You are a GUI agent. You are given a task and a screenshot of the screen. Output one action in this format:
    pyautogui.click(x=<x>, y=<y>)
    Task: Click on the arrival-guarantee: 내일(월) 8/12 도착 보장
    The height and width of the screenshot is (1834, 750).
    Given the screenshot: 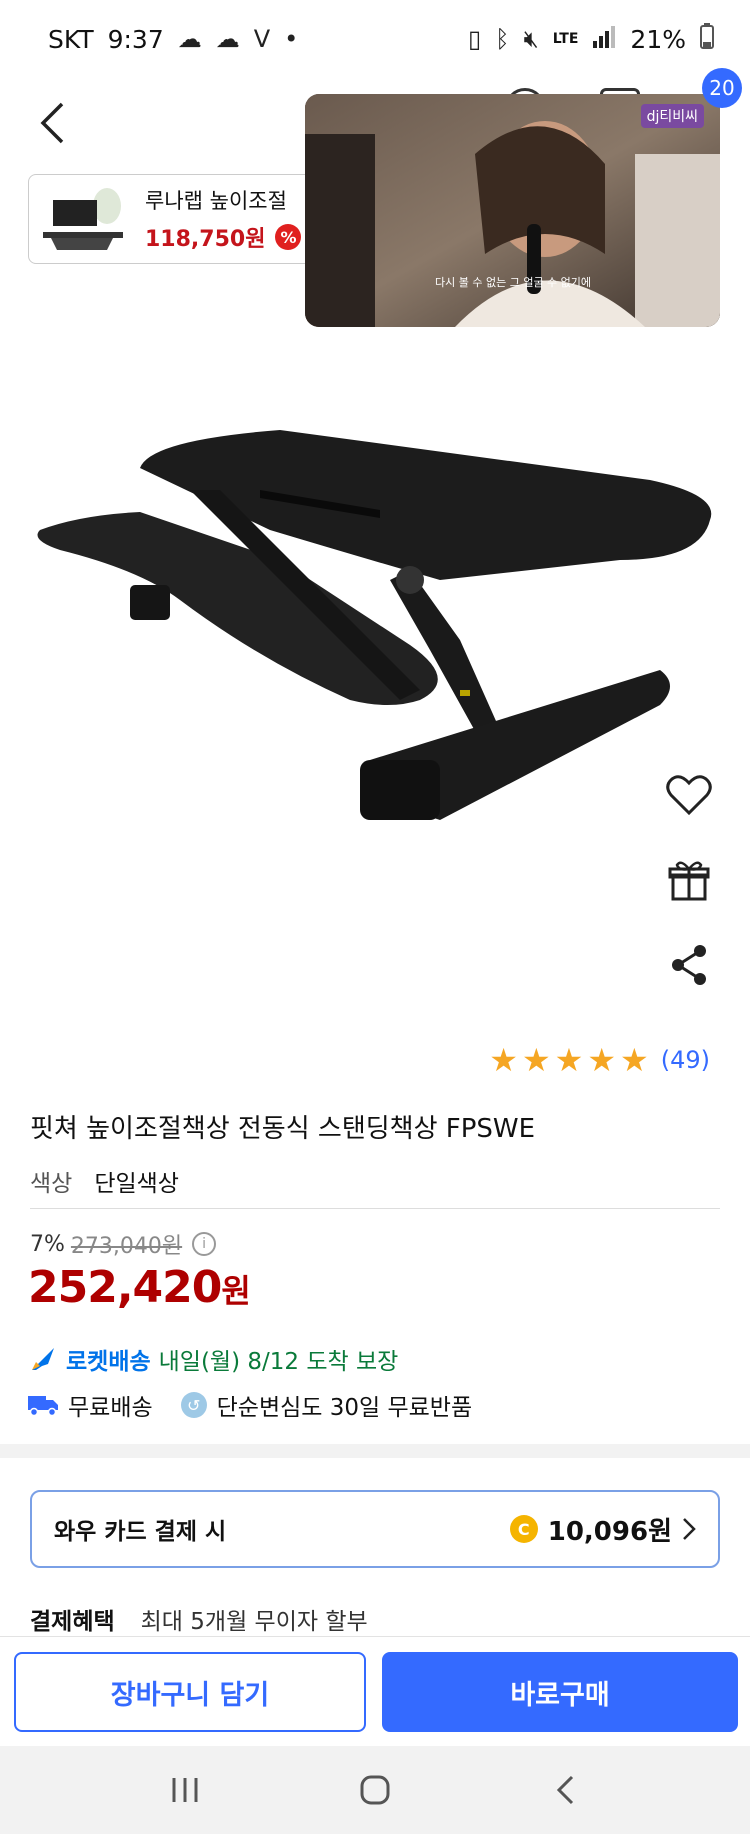 What is the action you would take?
    pyautogui.click(x=278, y=1362)
    